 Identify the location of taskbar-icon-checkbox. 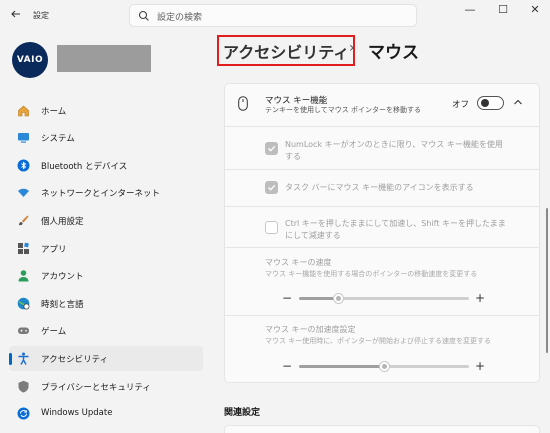
(271, 187).